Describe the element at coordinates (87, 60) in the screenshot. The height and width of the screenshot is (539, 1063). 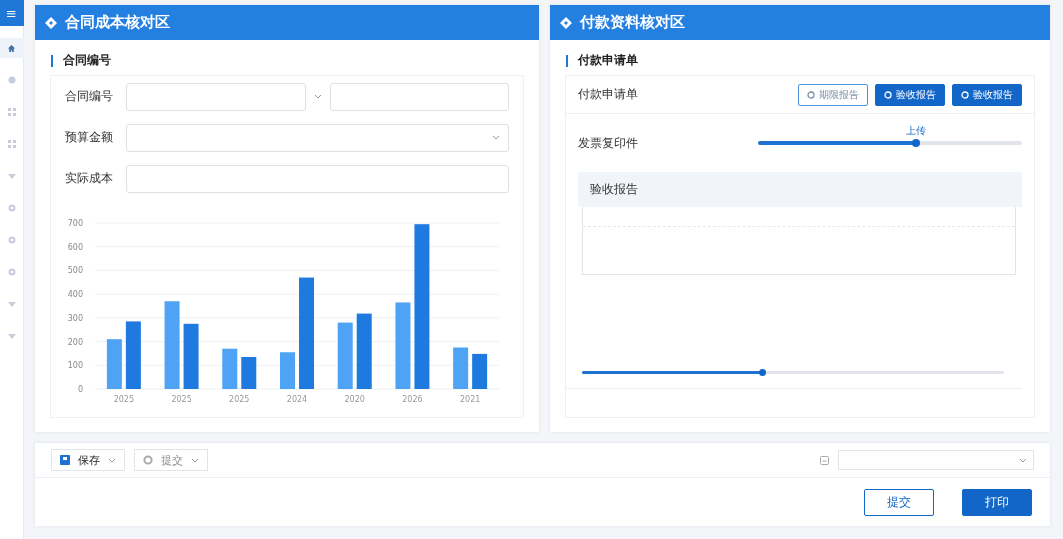
I see `section-title: 合同编号` at that location.